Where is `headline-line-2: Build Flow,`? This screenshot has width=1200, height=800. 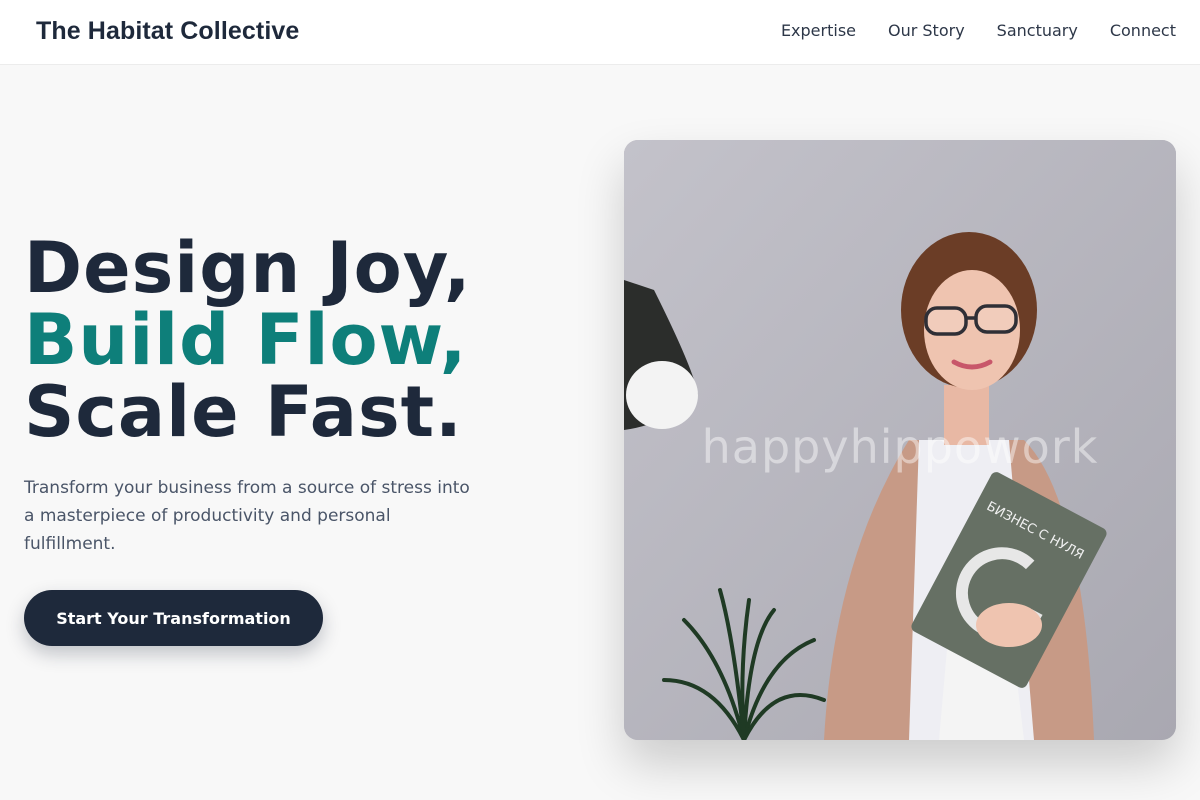 headline-line-2: Build Flow, is located at coordinates (246, 340).